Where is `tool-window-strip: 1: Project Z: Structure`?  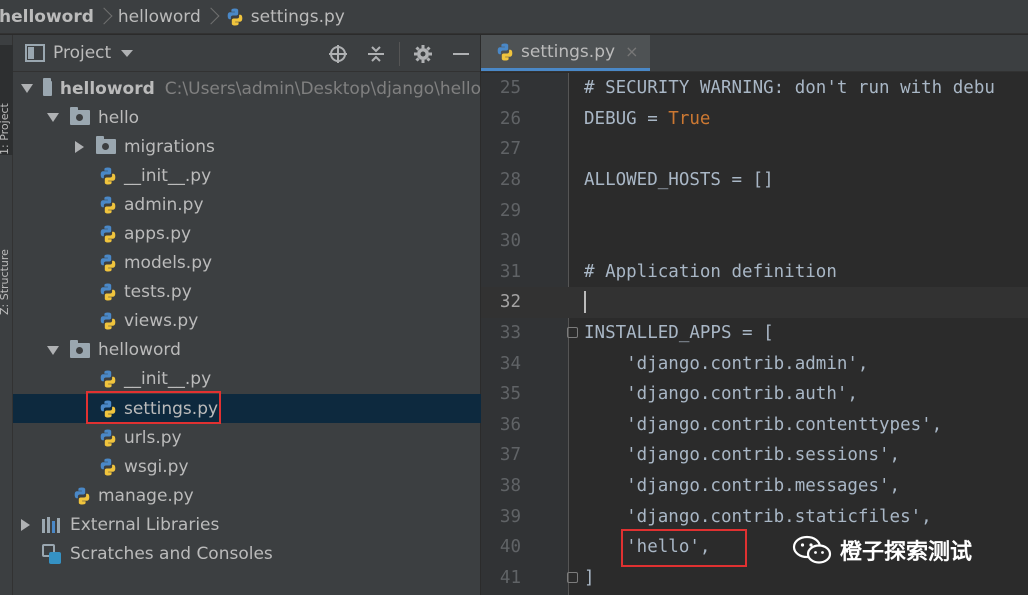
tool-window-strip: 1: Project Z: Structure is located at coordinates (7, 315).